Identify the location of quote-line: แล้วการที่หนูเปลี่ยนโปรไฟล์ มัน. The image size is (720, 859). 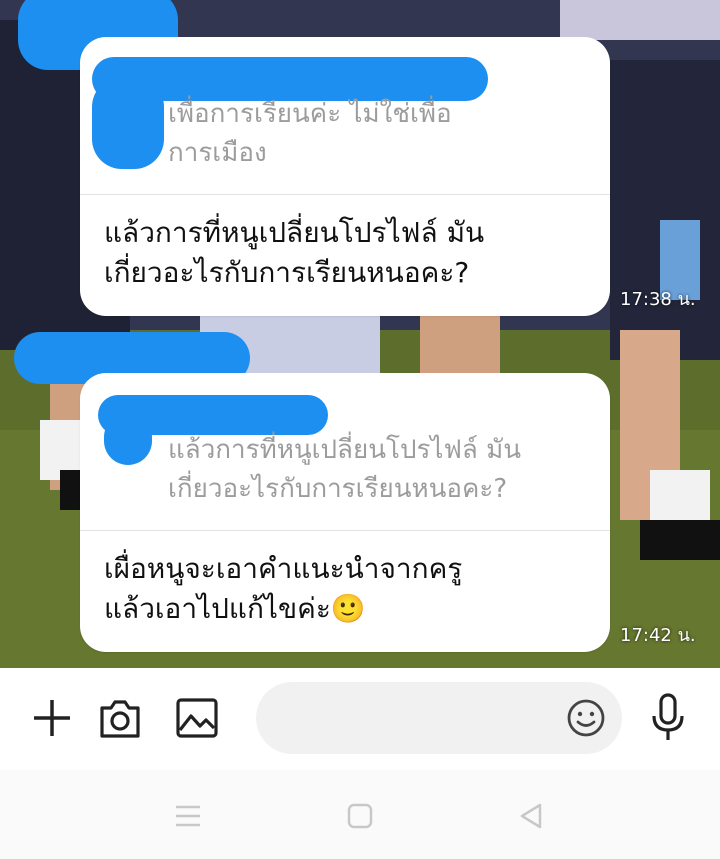
(345, 450).